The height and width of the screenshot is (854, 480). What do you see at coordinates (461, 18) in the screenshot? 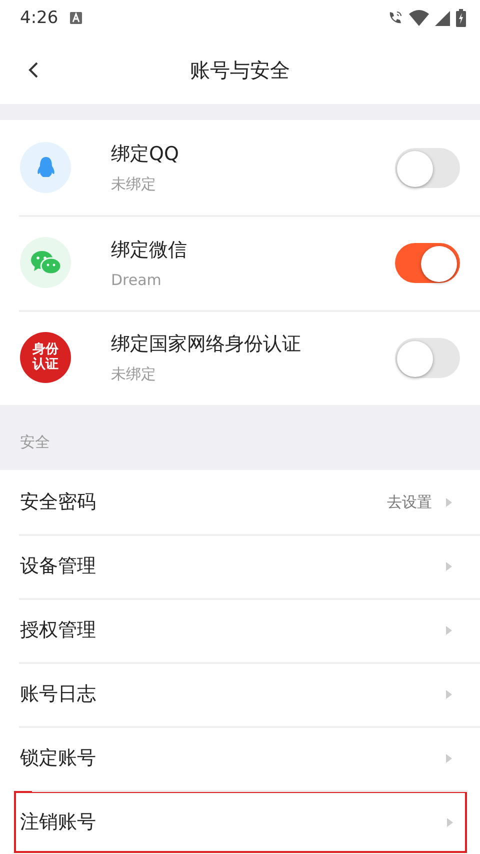
I see `battery-icon` at bounding box center [461, 18].